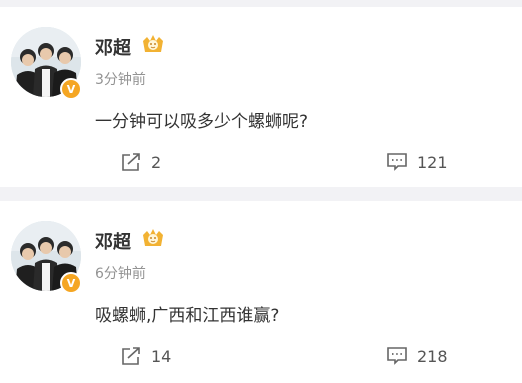  Describe the element at coordinates (120, 273) in the screenshot. I see `post-time: 6分钟前` at that location.